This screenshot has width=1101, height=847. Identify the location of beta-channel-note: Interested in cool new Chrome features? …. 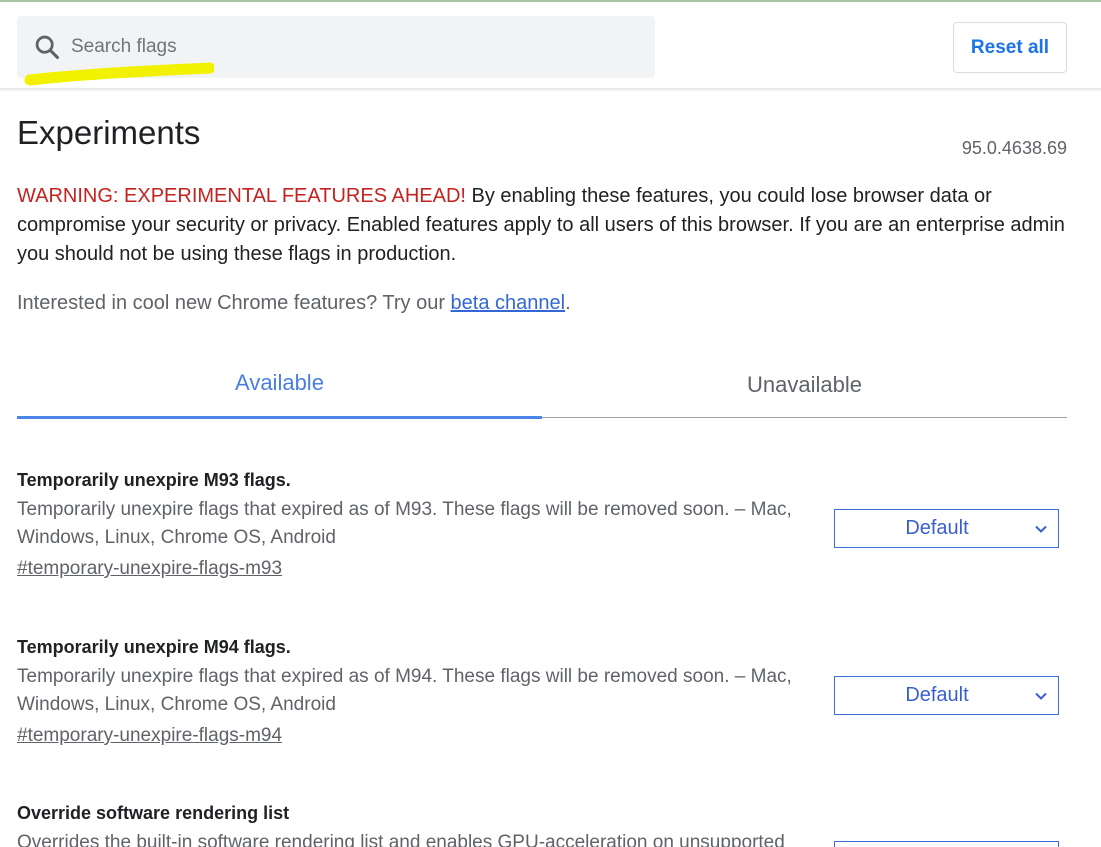
(294, 303).